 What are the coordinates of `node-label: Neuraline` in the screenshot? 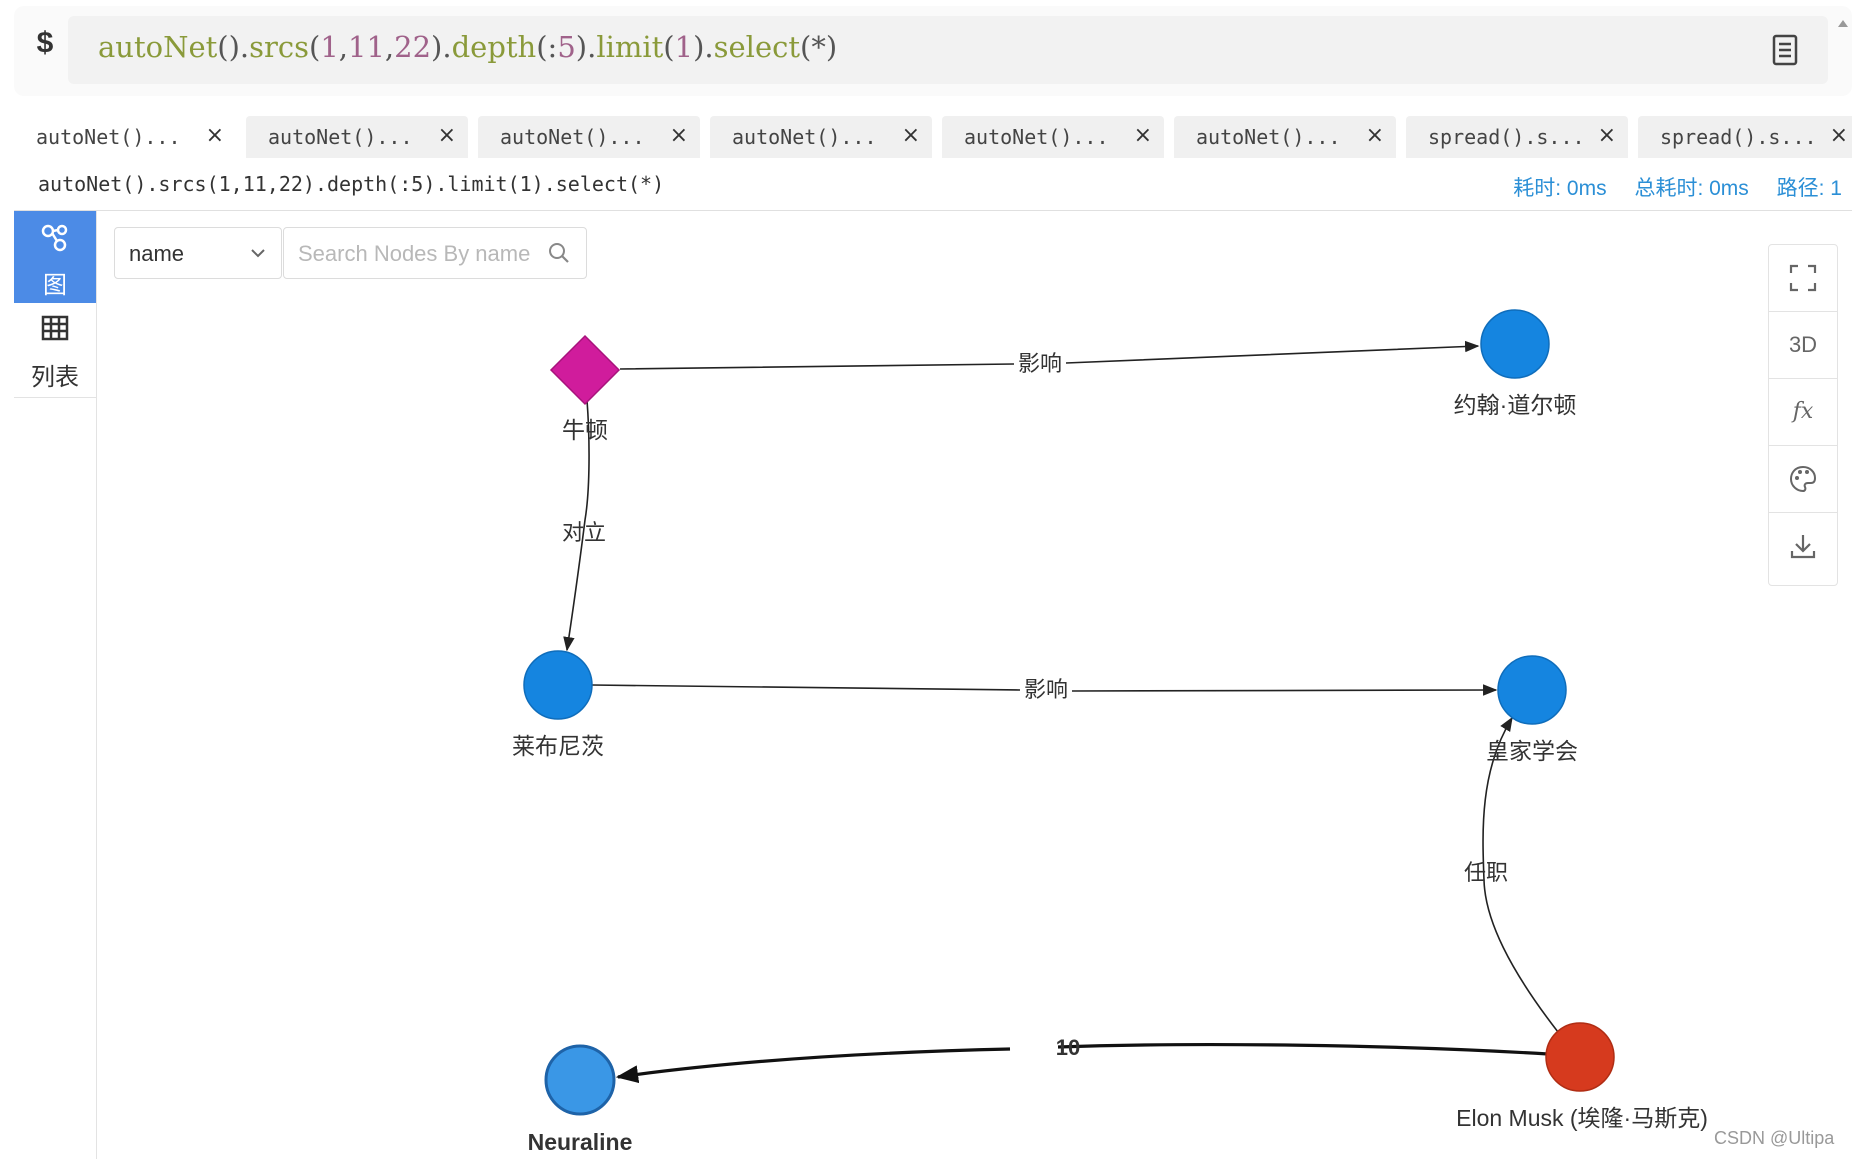 It's located at (580, 1142).